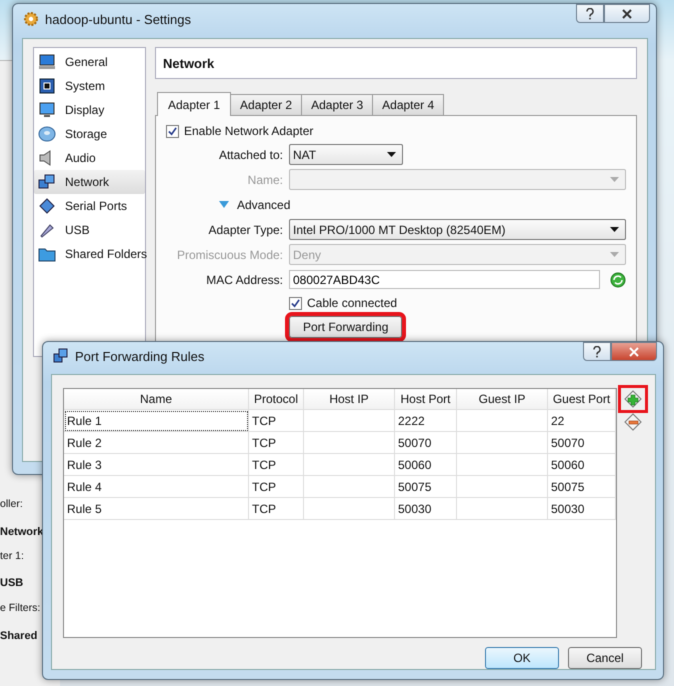  I want to click on mac-address-field: 080027ABD43C, so click(444, 279).